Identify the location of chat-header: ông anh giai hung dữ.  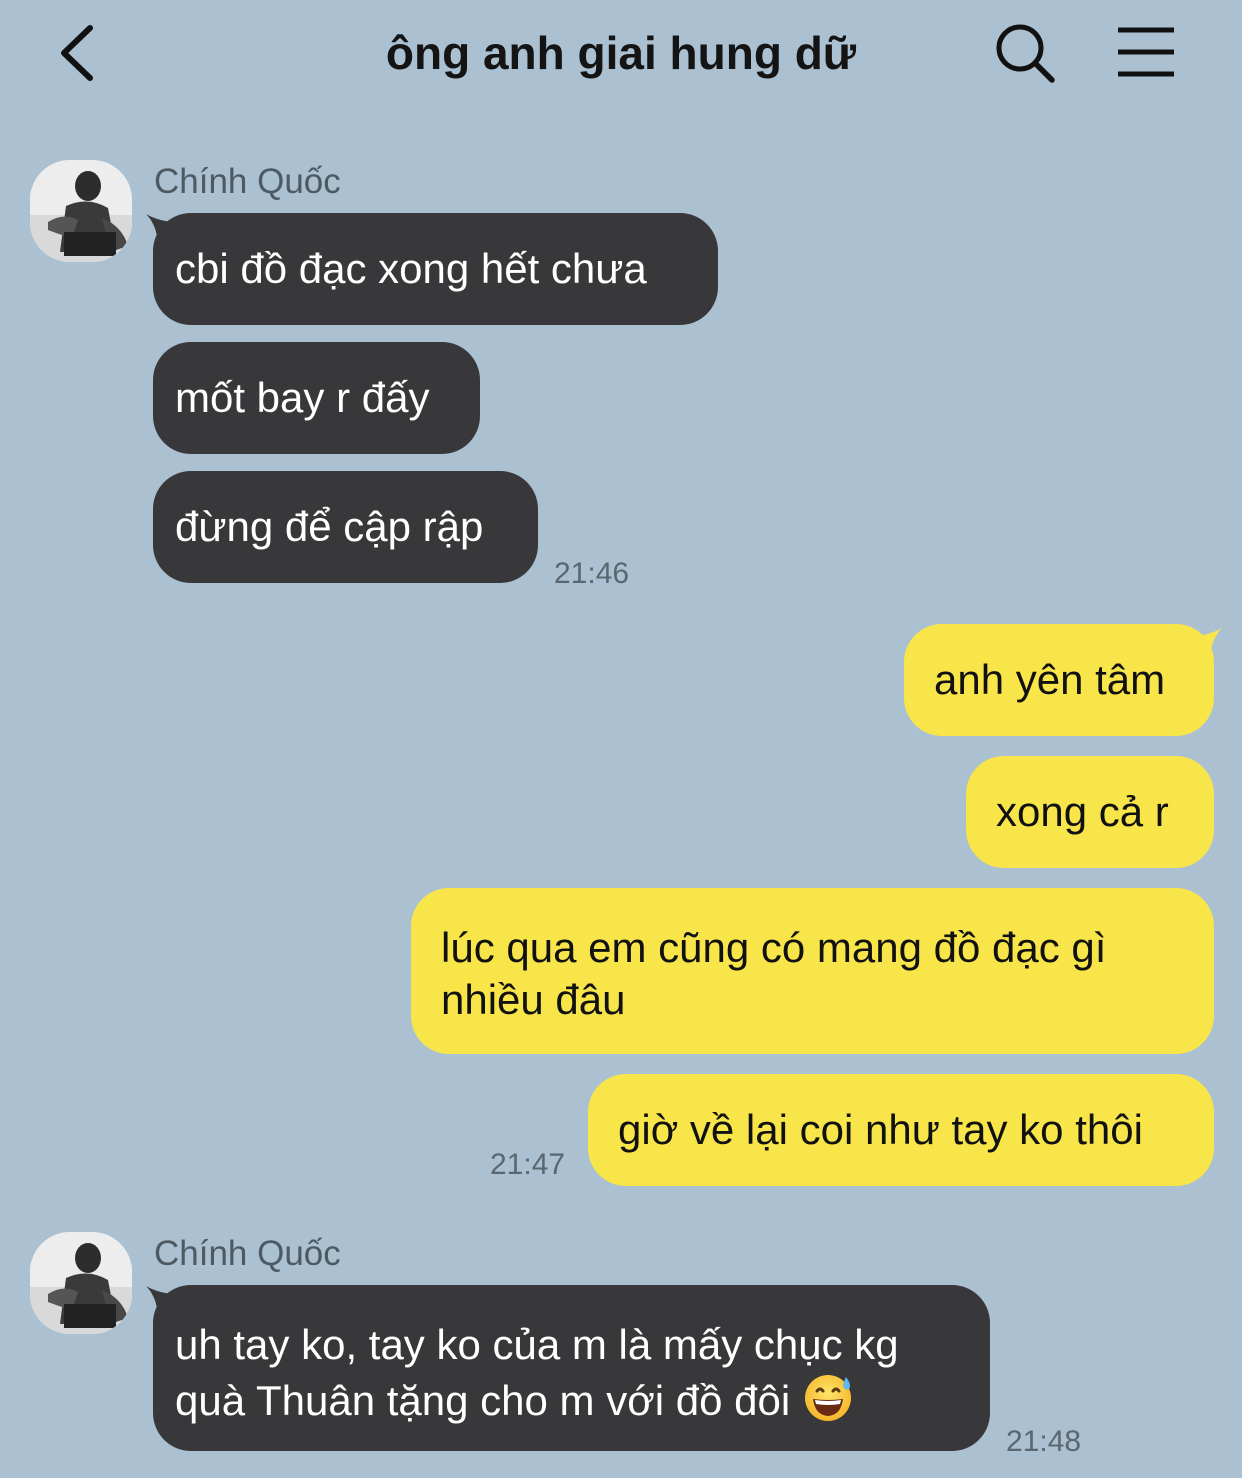
(621, 55).